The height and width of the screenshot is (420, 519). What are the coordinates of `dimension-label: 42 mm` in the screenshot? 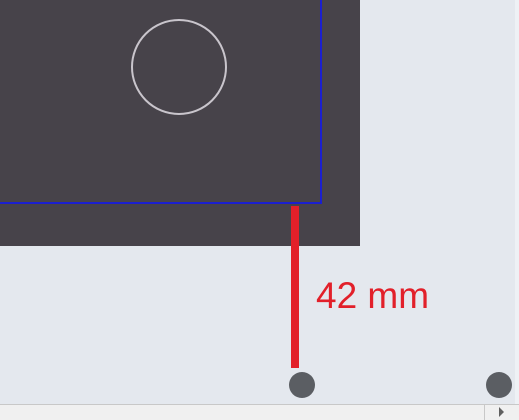 It's located at (373, 295).